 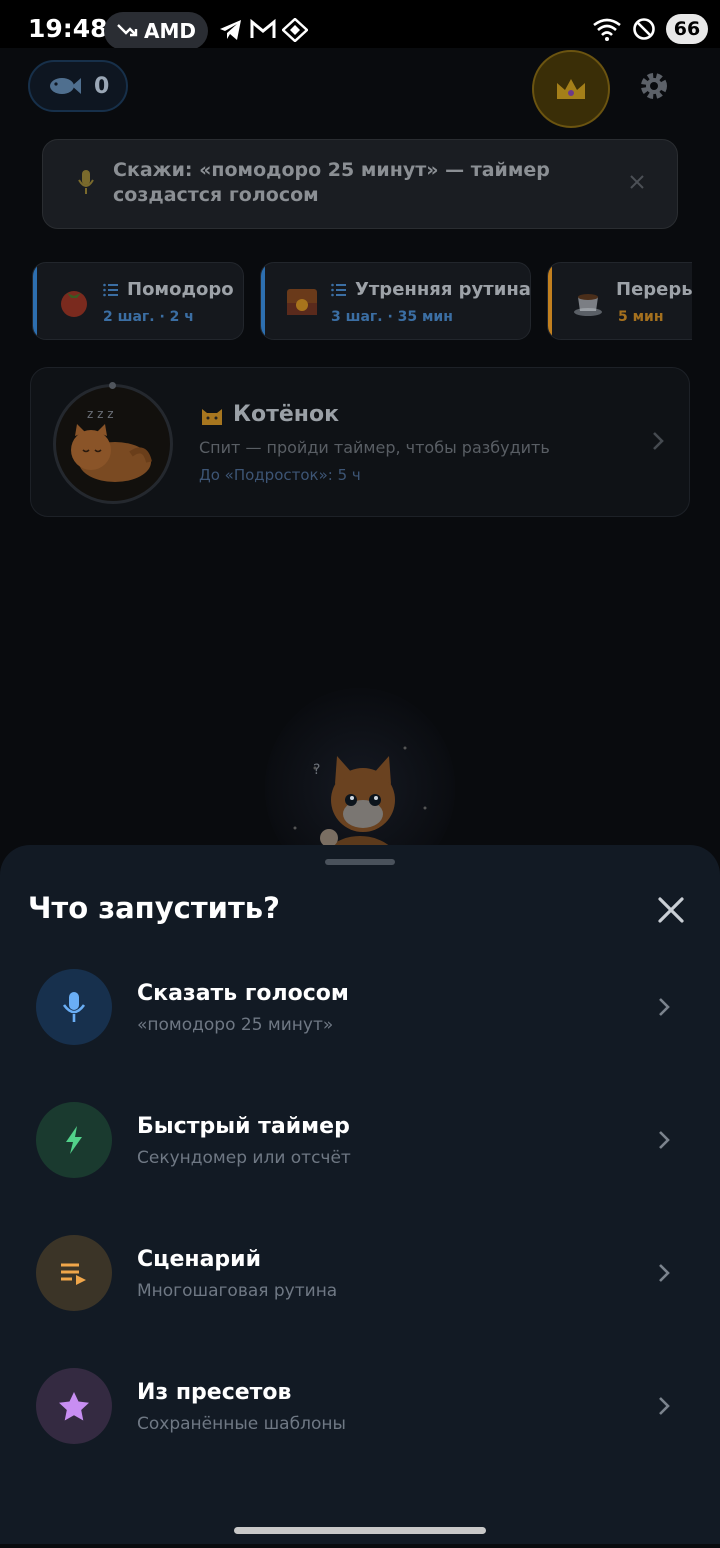 I want to click on option-description: Секундомер или отсчёт, so click(x=244, y=1158).